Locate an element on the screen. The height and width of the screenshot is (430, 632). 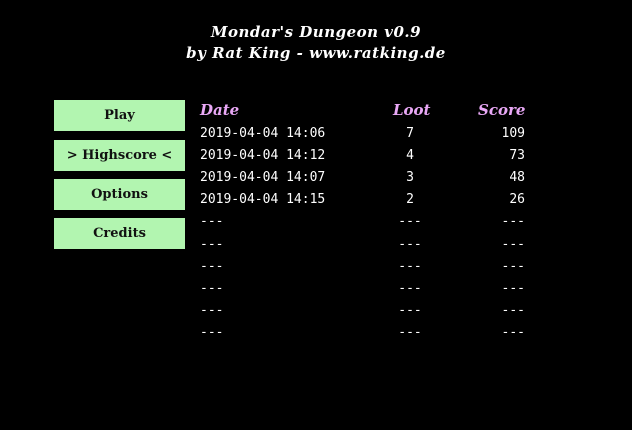
highscore-date-cell: 2019-04-04 14:07 is located at coordinates (263, 178).